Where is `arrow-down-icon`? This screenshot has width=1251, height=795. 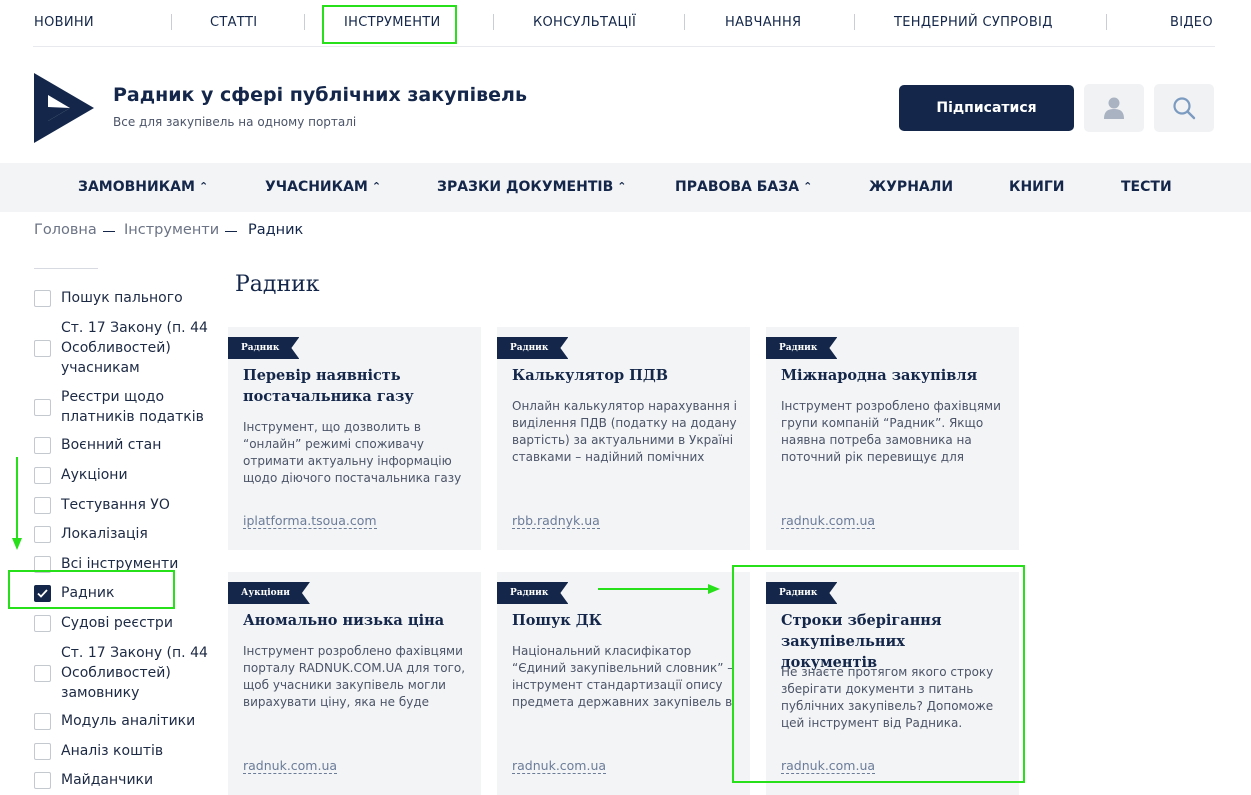
arrow-down-icon is located at coordinates (17, 503).